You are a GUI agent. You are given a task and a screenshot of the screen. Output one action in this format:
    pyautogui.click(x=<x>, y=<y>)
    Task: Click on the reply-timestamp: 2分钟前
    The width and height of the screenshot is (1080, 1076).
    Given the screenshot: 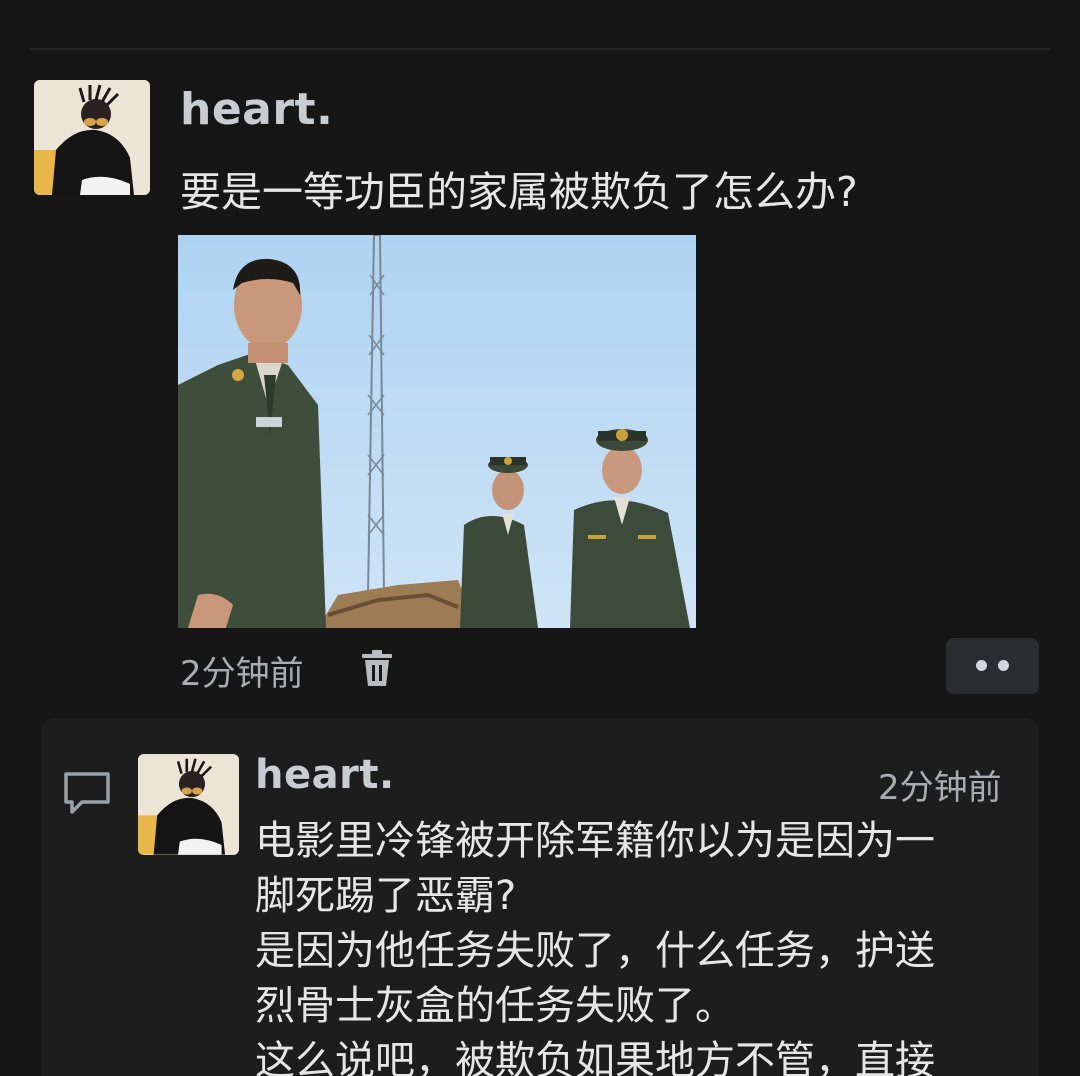 What is the action you would take?
    pyautogui.click(x=940, y=788)
    